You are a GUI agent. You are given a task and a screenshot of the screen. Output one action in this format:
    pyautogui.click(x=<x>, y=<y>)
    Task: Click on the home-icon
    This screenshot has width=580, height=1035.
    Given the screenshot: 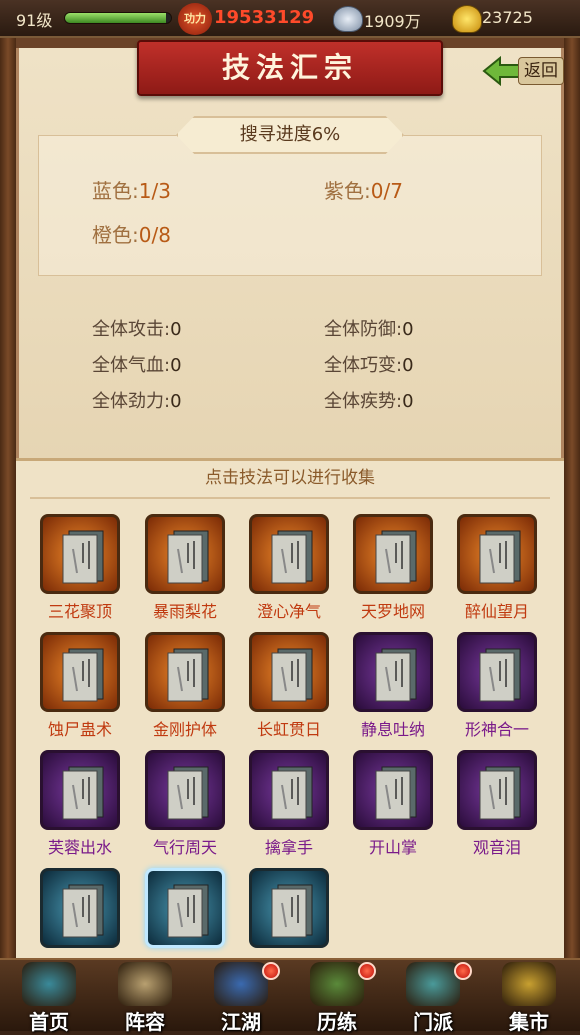 What is the action you would take?
    pyautogui.click(x=49, y=984)
    